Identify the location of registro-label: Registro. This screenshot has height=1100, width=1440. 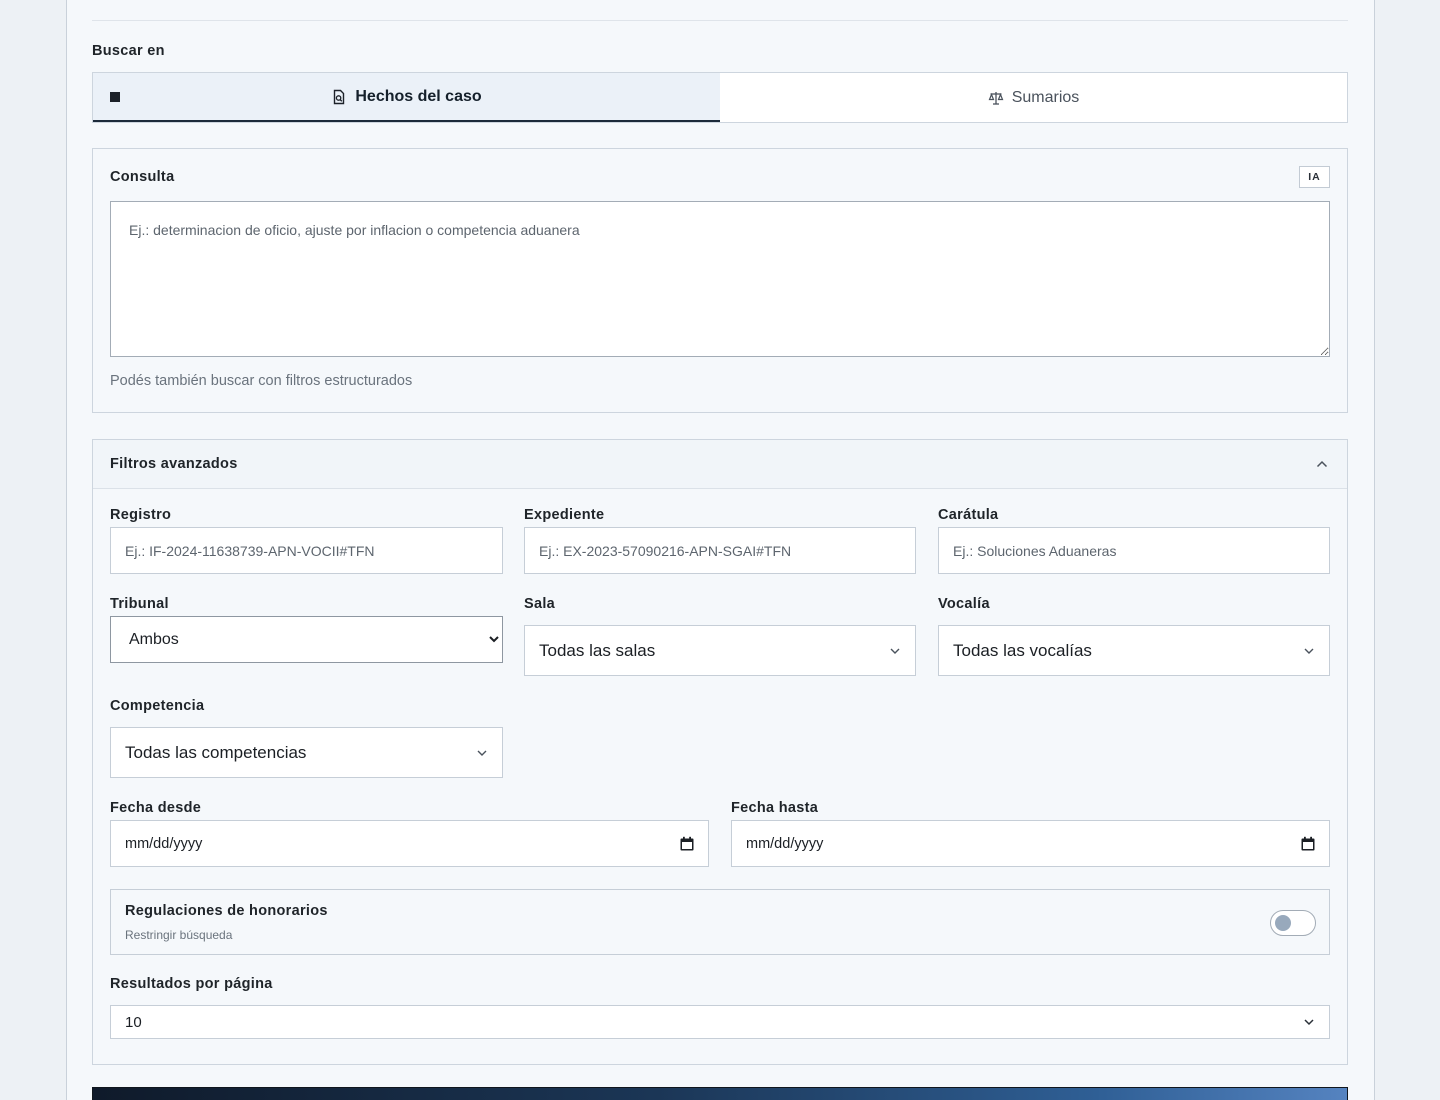
(141, 515).